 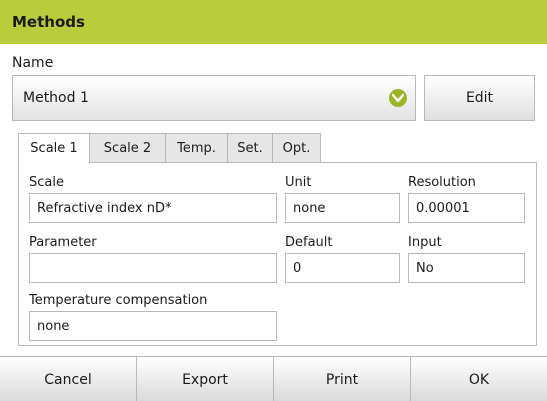 I want to click on print-button: Print, so click(x=342, y=379).